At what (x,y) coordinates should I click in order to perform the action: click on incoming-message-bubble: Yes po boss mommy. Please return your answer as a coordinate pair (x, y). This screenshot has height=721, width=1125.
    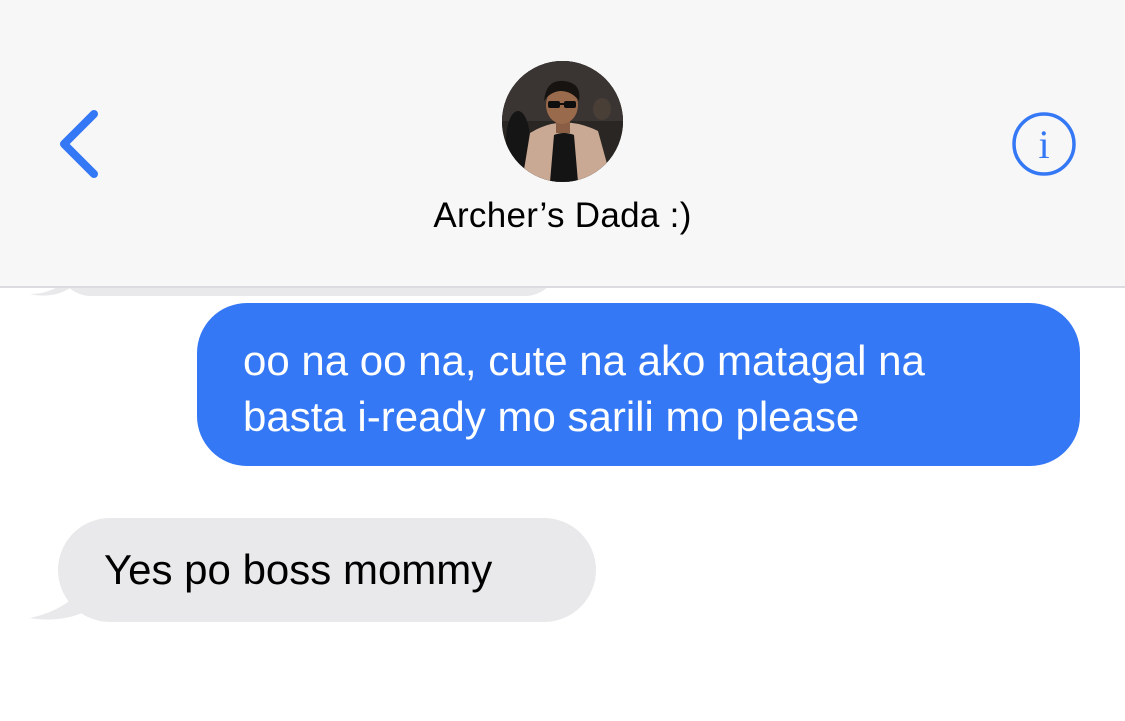
    Looking at the image, I should click on (327, 570).